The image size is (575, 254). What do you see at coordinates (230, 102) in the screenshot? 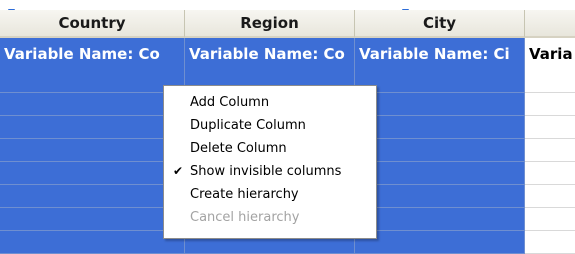
I see `menu-item-label: Add Column` at bounding box center [230, 102].